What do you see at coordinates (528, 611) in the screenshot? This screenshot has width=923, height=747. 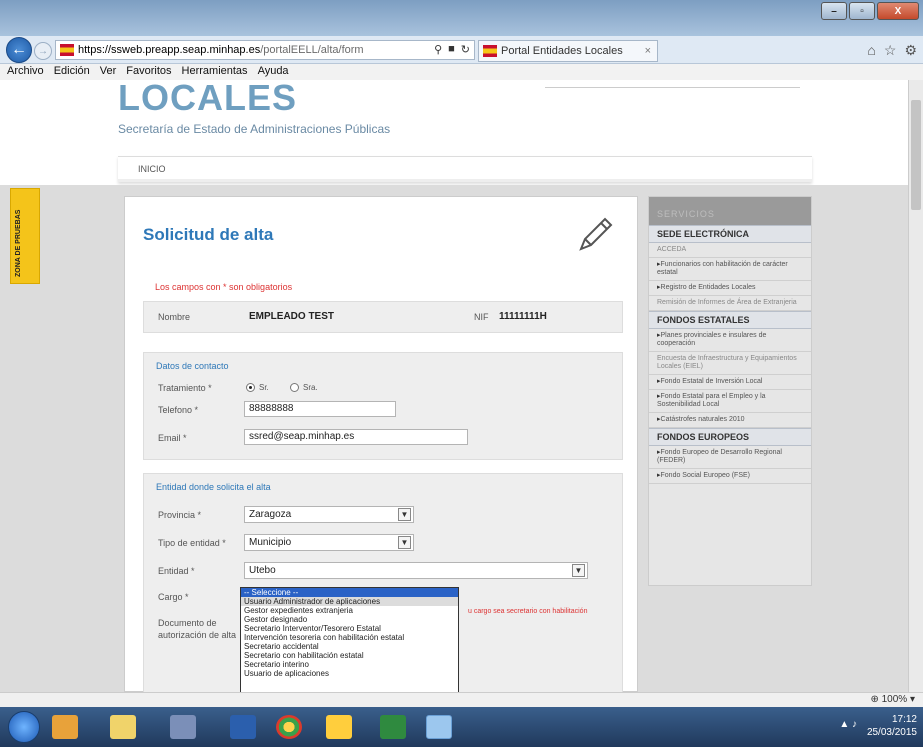 I see `cargo-hint: u cargo sea secretario con habilitación` at bounding box center [528, 611].